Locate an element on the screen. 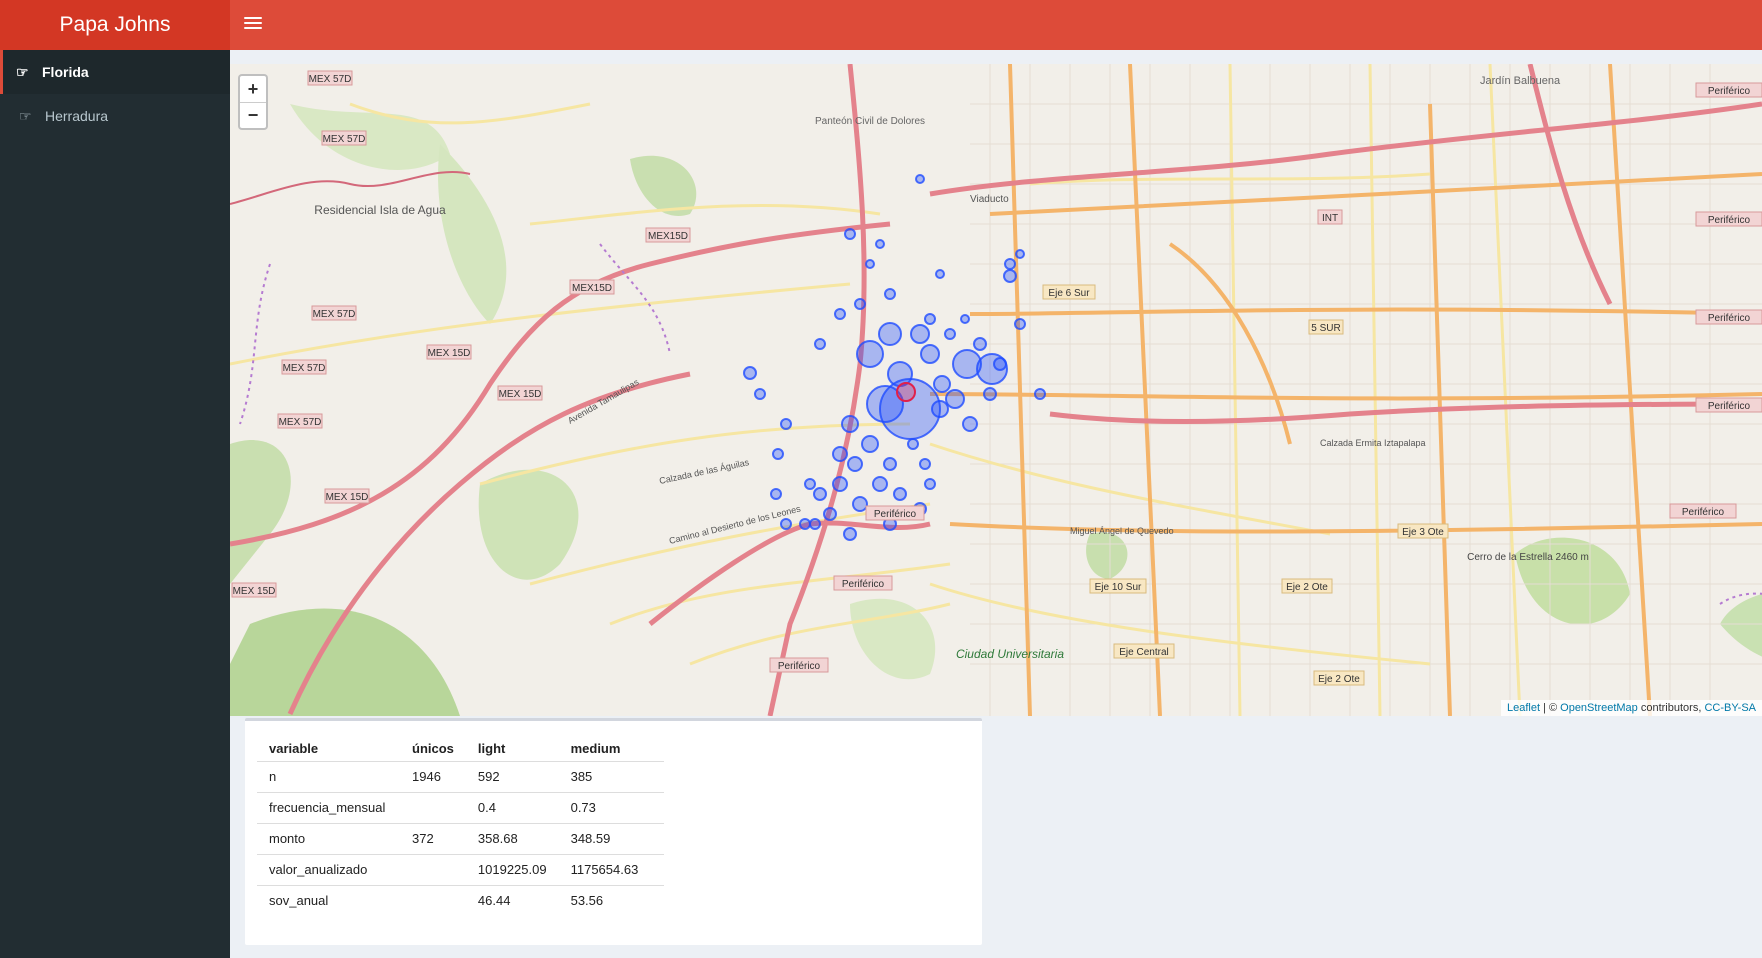  leaflet-link: Leaflet is located at coordinates (1523, 708).